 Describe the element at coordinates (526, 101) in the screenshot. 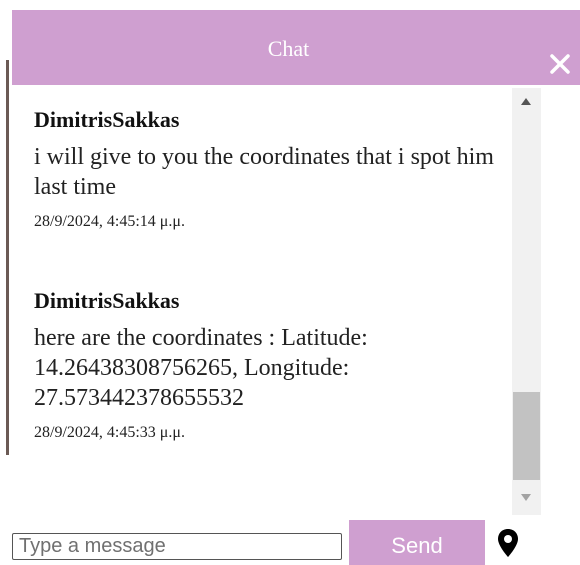

I see `scroll-up-arrow-icon` at that location.